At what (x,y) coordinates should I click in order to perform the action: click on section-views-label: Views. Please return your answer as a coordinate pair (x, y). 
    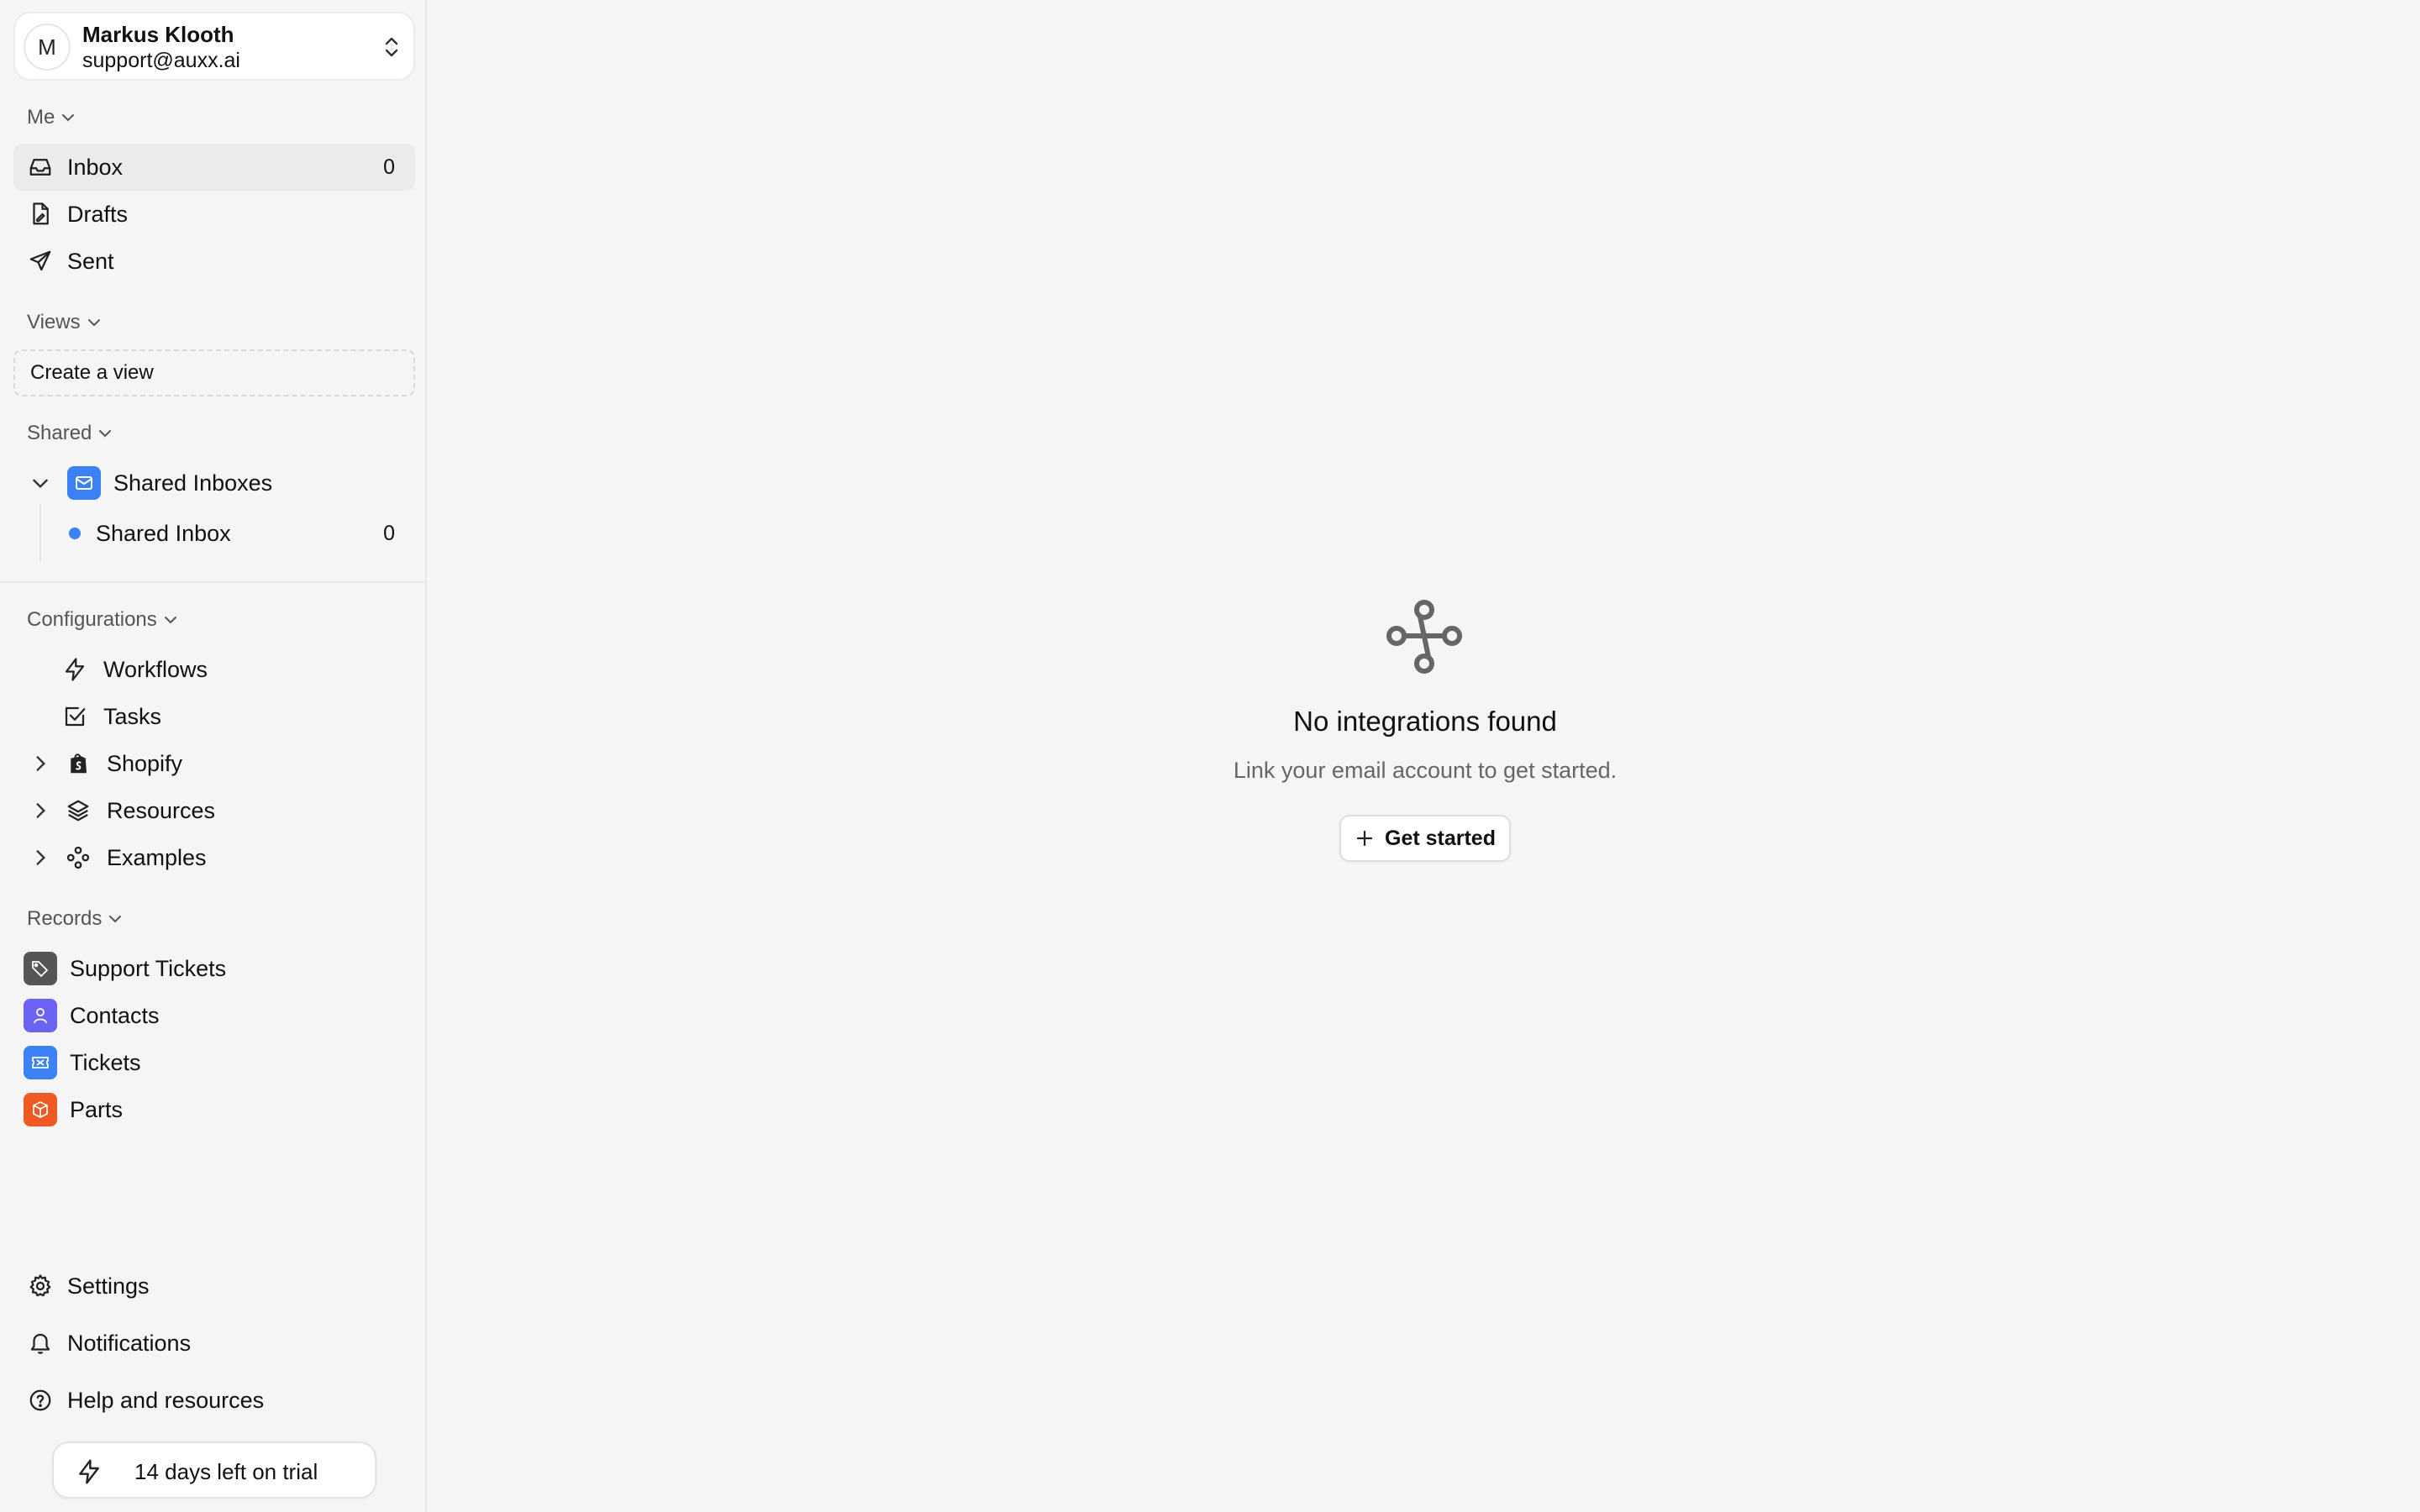
    Looking at the image, I should click on (54, 322).